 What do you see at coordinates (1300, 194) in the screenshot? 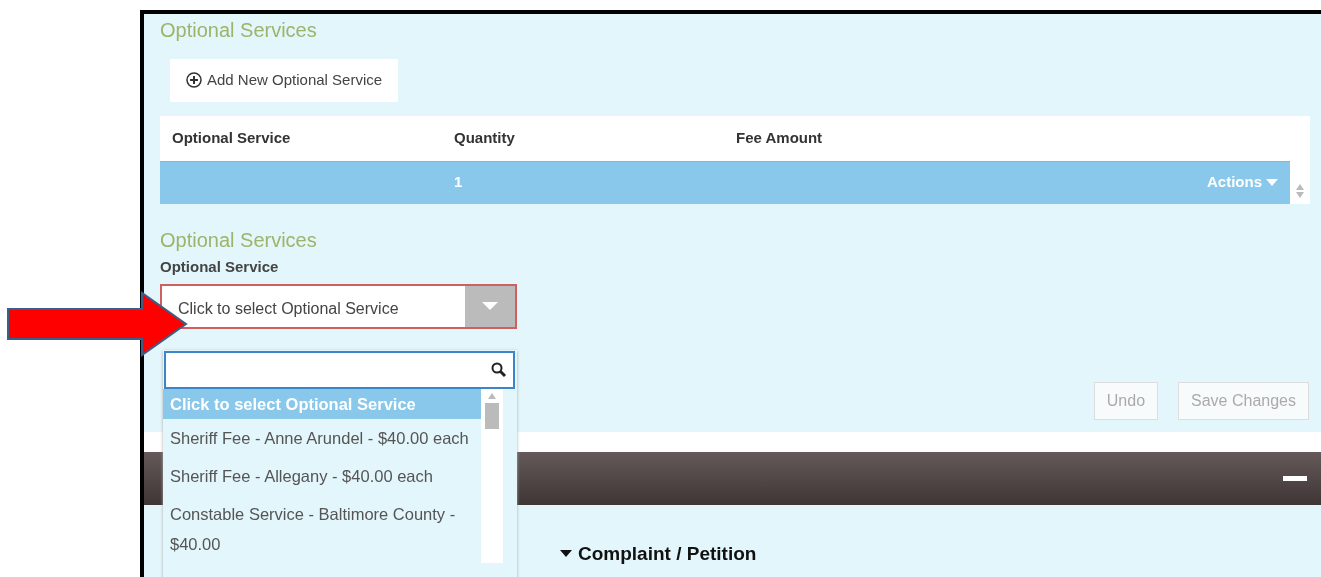
I see `scroll-down-icon` at bounding box center [1300, 194].